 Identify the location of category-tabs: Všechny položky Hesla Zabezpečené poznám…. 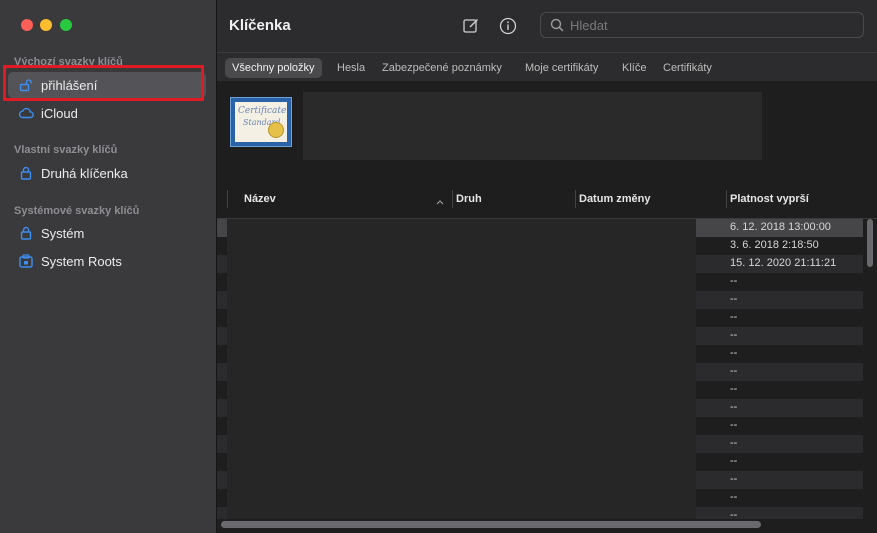
(547, 67).